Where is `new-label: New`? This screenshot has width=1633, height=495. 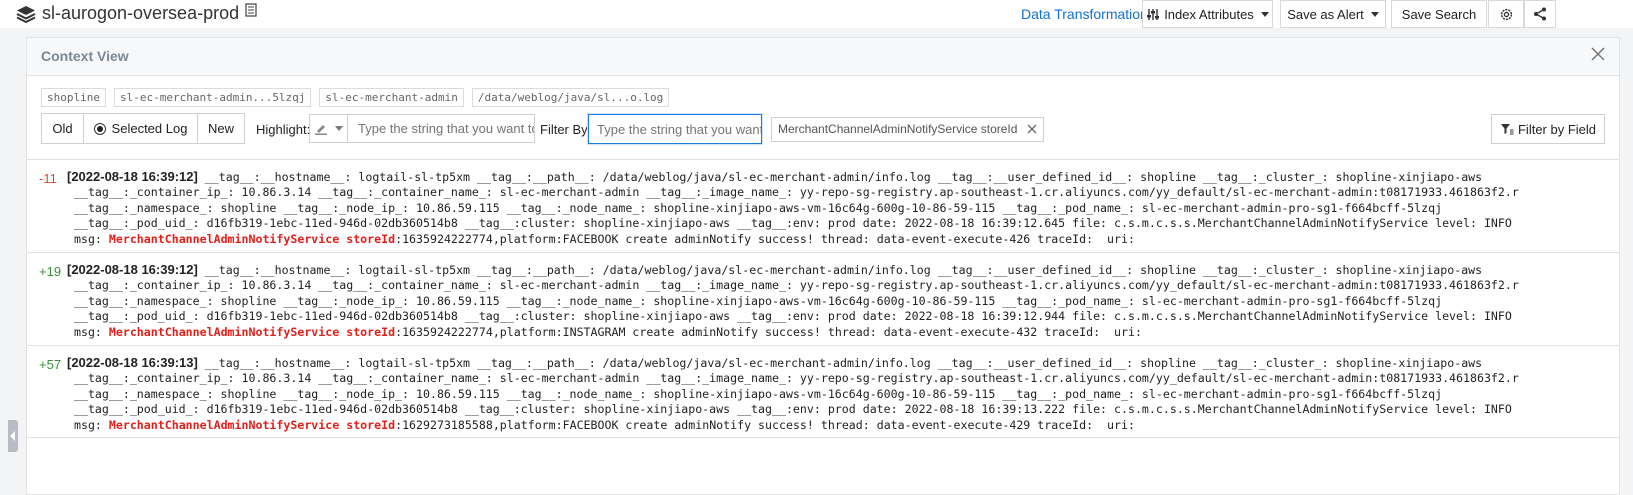 new-label: New is located at coordinates (220, 128).